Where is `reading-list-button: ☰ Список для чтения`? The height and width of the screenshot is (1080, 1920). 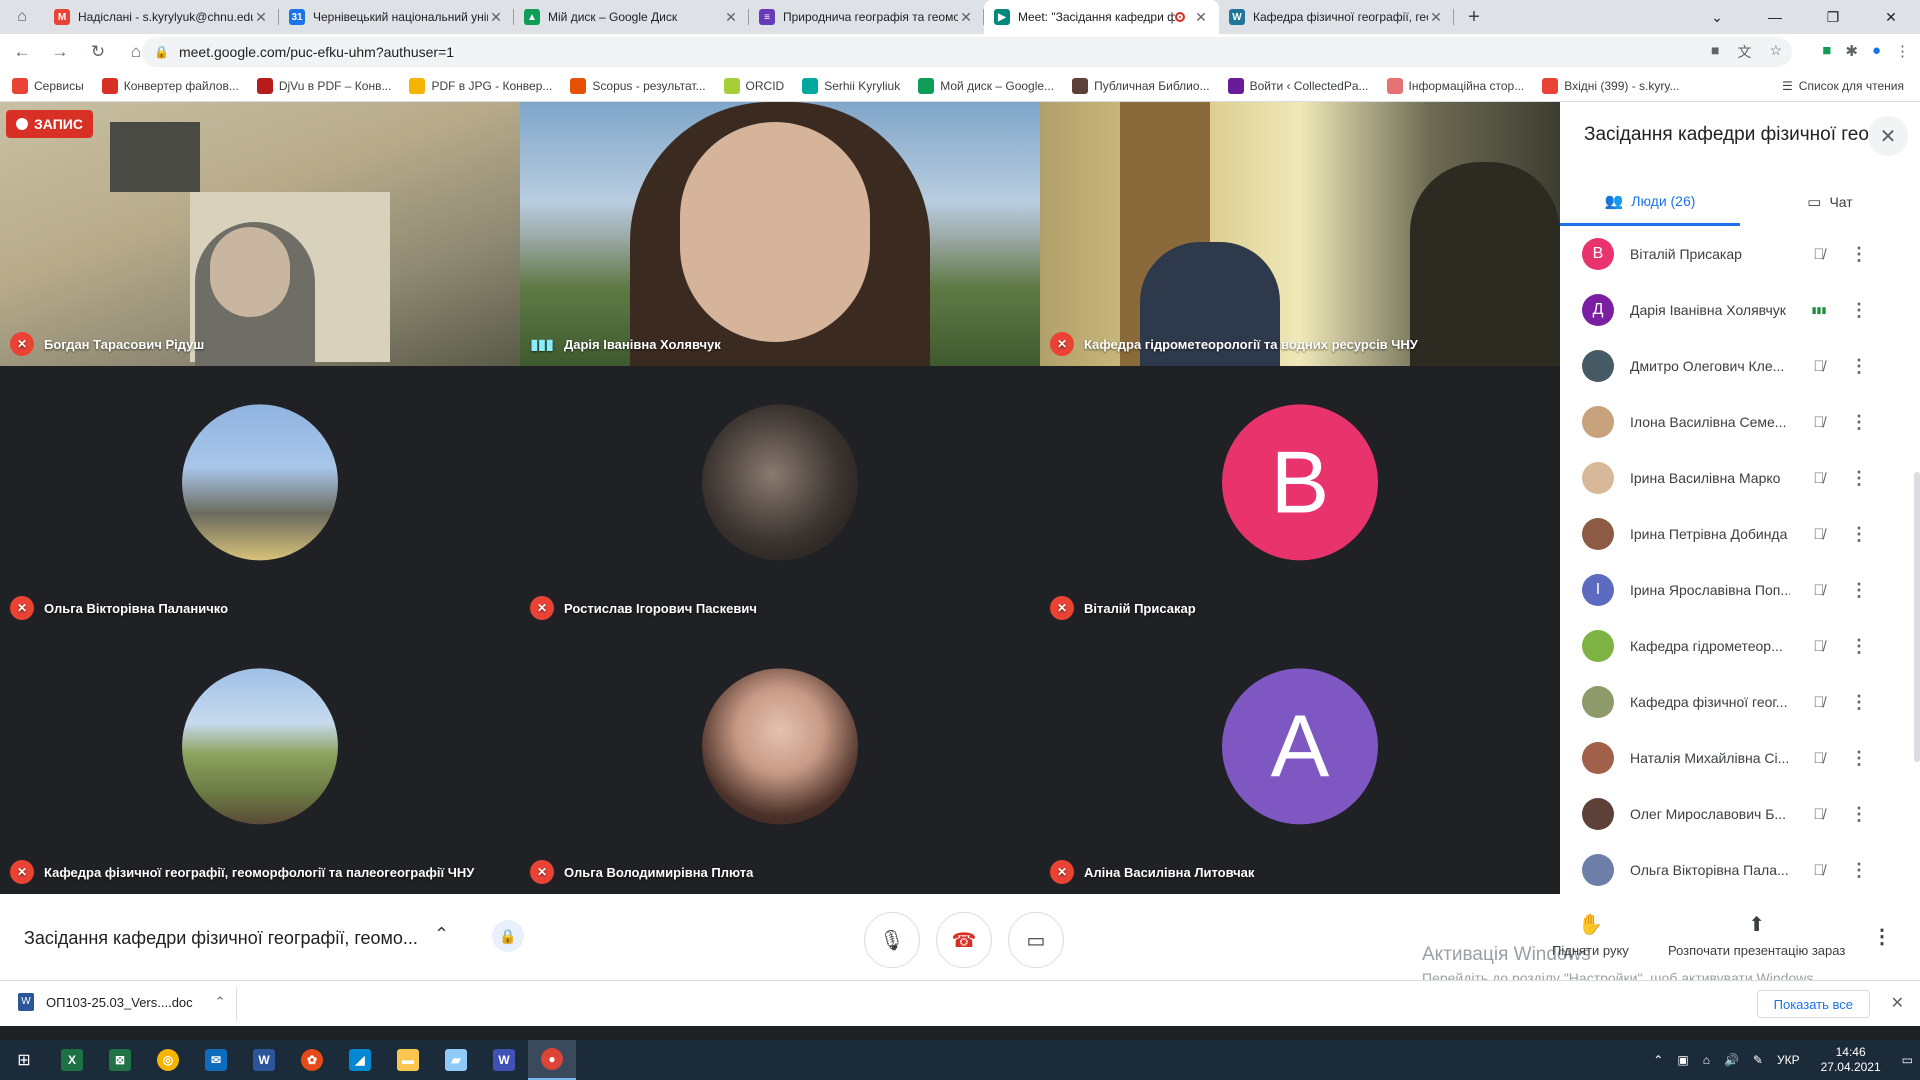 reading-list-button: ☰ Список для чтения is located at coordinates (1843, 86).